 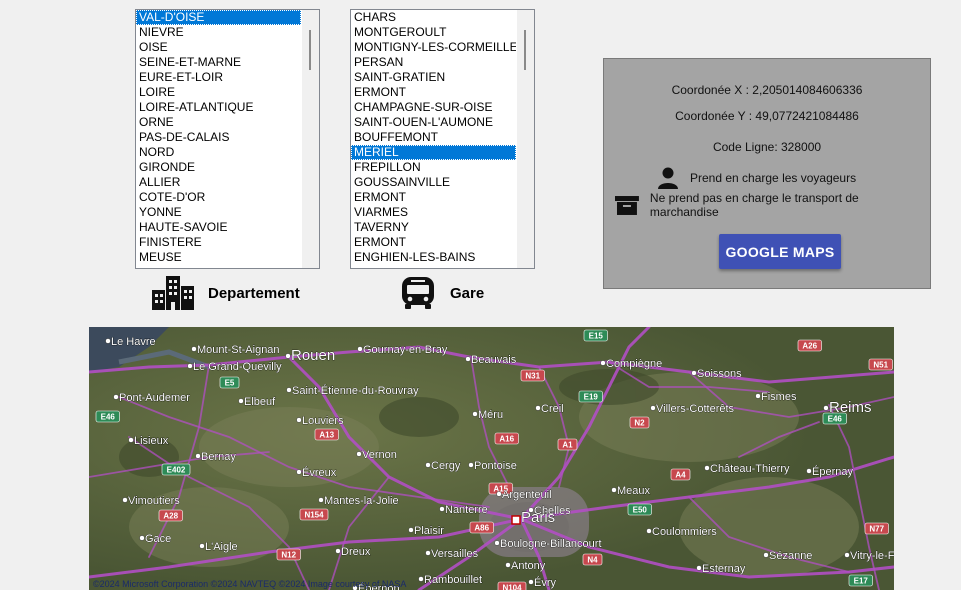 I want to click on city-label: Vernon, so click(x=379, y=455).